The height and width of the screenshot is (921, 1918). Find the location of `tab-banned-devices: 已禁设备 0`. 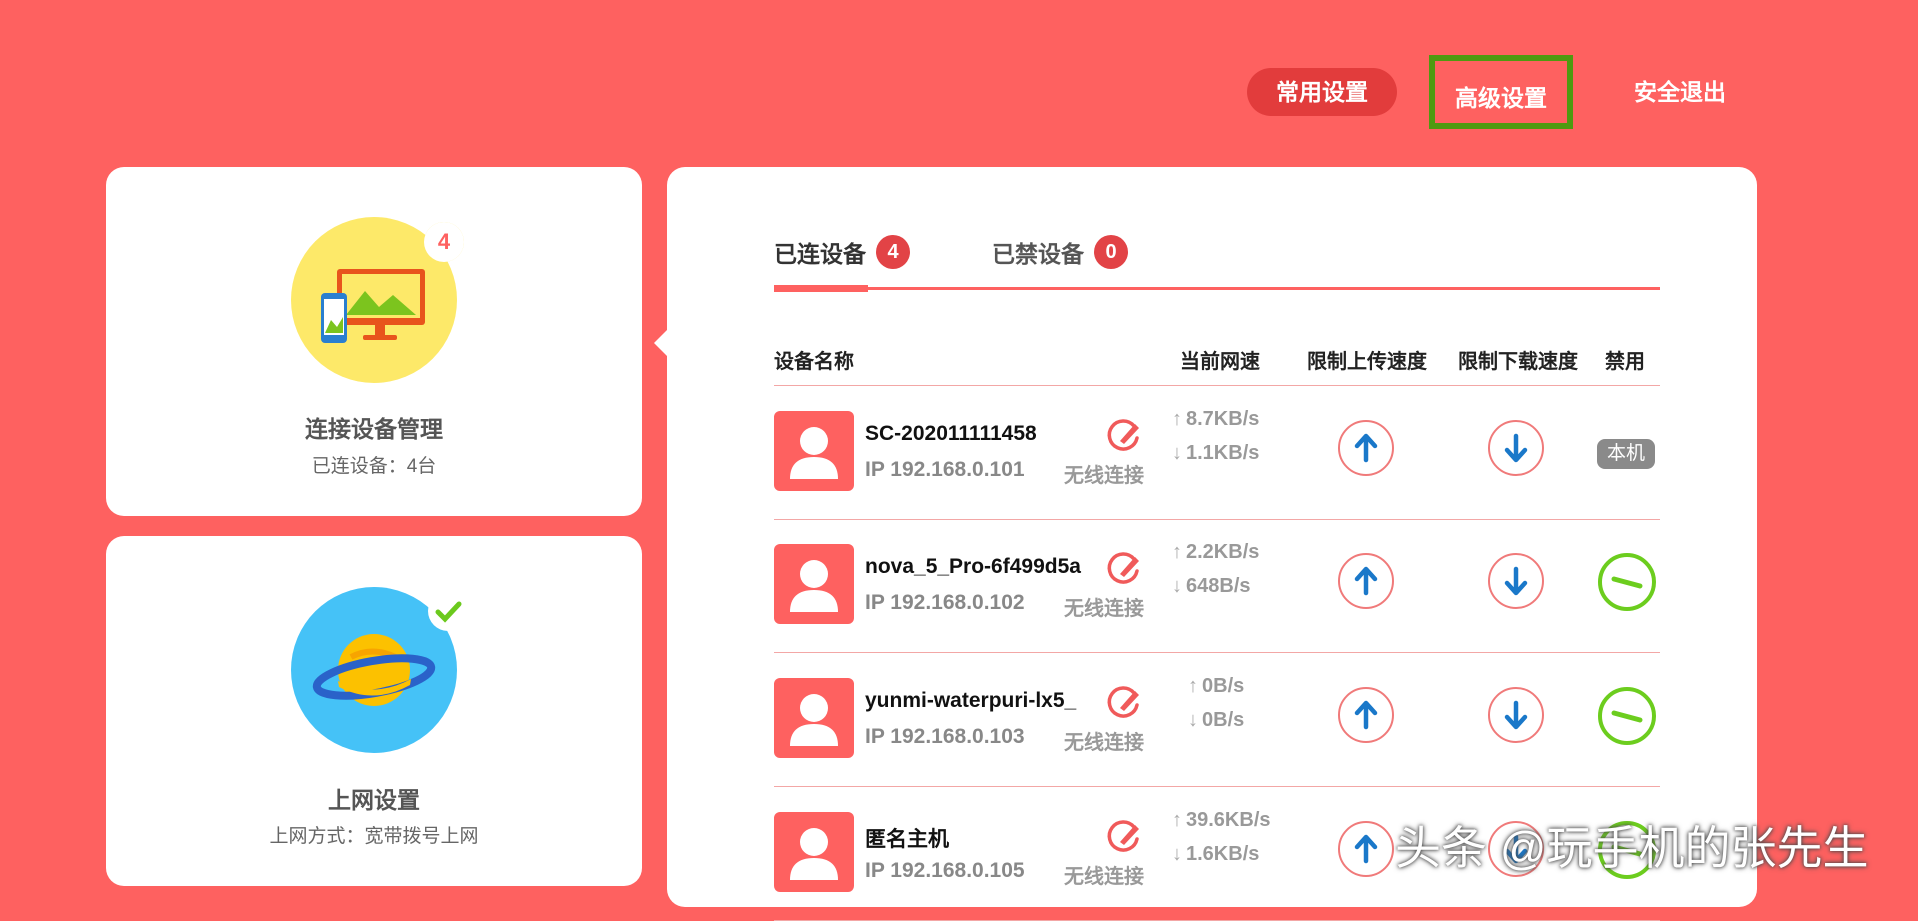

tab-banned-devices: 已禁设备 0 is located at coordinates (1060, 260).